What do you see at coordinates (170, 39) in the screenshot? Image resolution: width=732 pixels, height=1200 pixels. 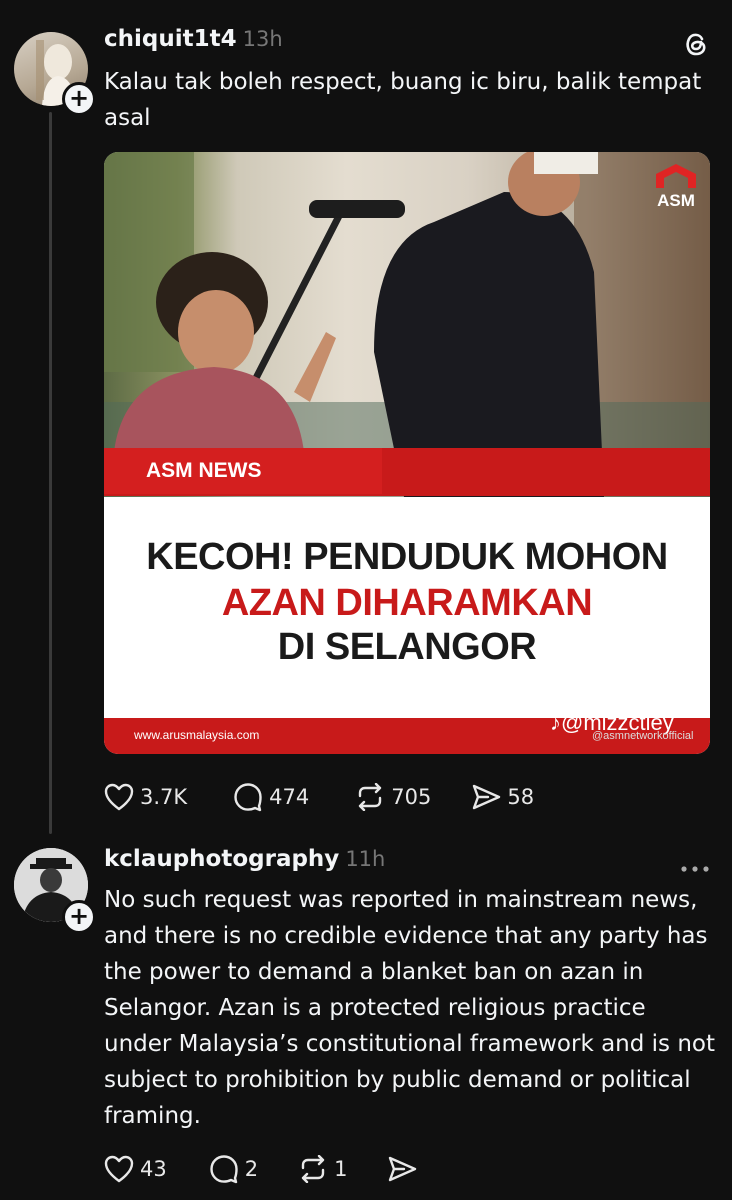 I see `username: chiquit1t4` at bounding box center [170, 39].